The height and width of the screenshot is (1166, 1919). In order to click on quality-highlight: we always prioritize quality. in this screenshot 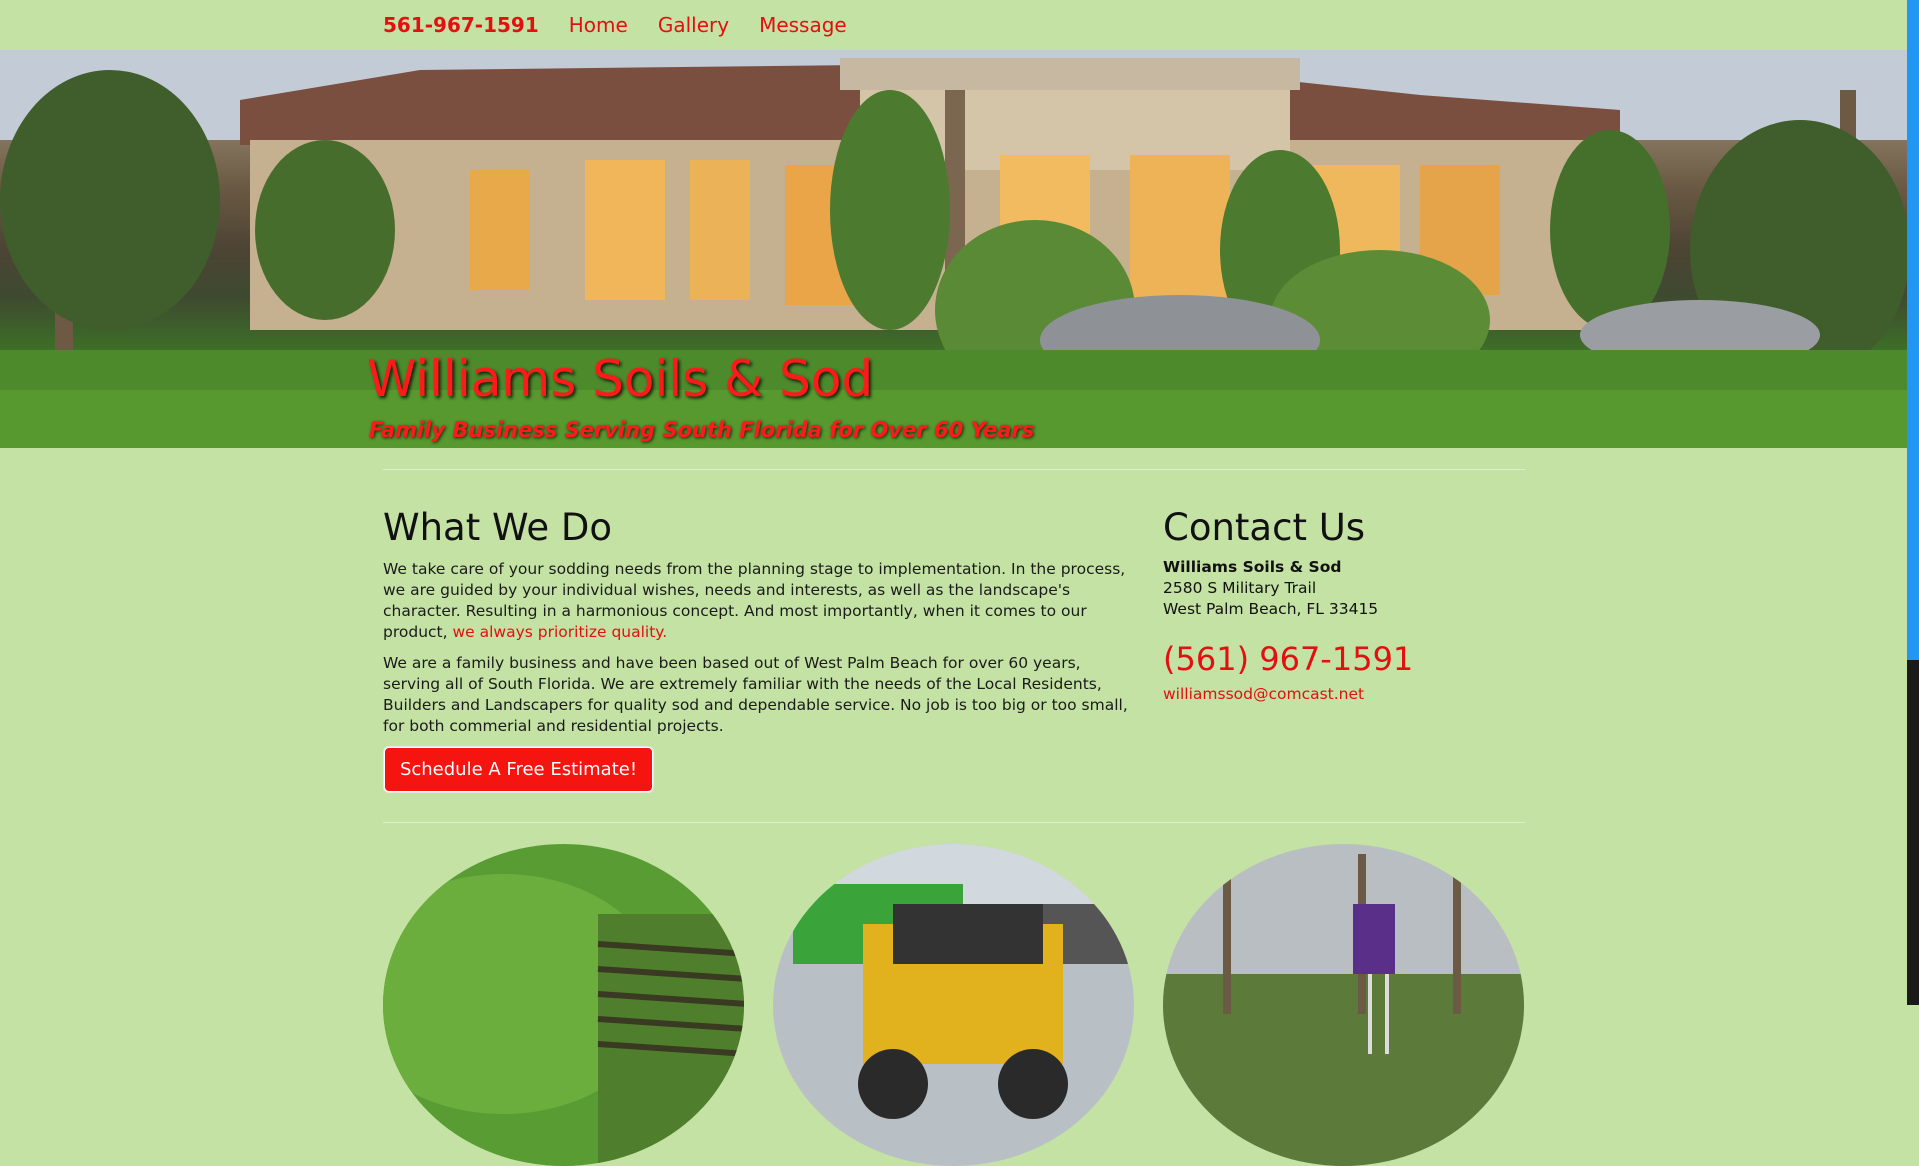, I will do `click(560, 632)`.